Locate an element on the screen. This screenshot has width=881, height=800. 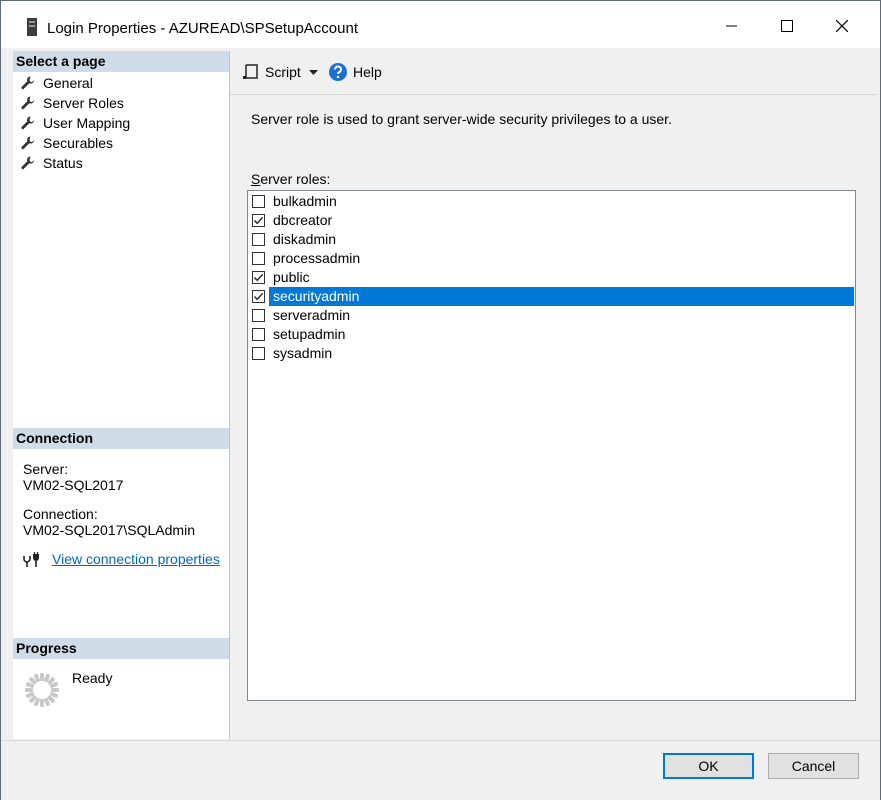
role-label: serveradmin is located at coordinates (312, 315).